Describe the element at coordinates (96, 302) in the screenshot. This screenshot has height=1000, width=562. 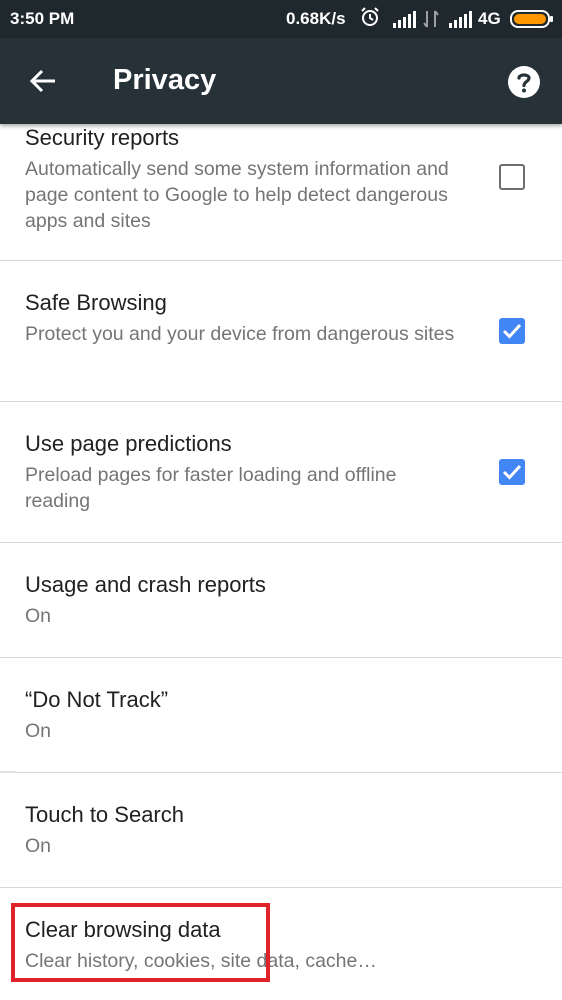
I see `setting-title: Safe Browsing` at that location.